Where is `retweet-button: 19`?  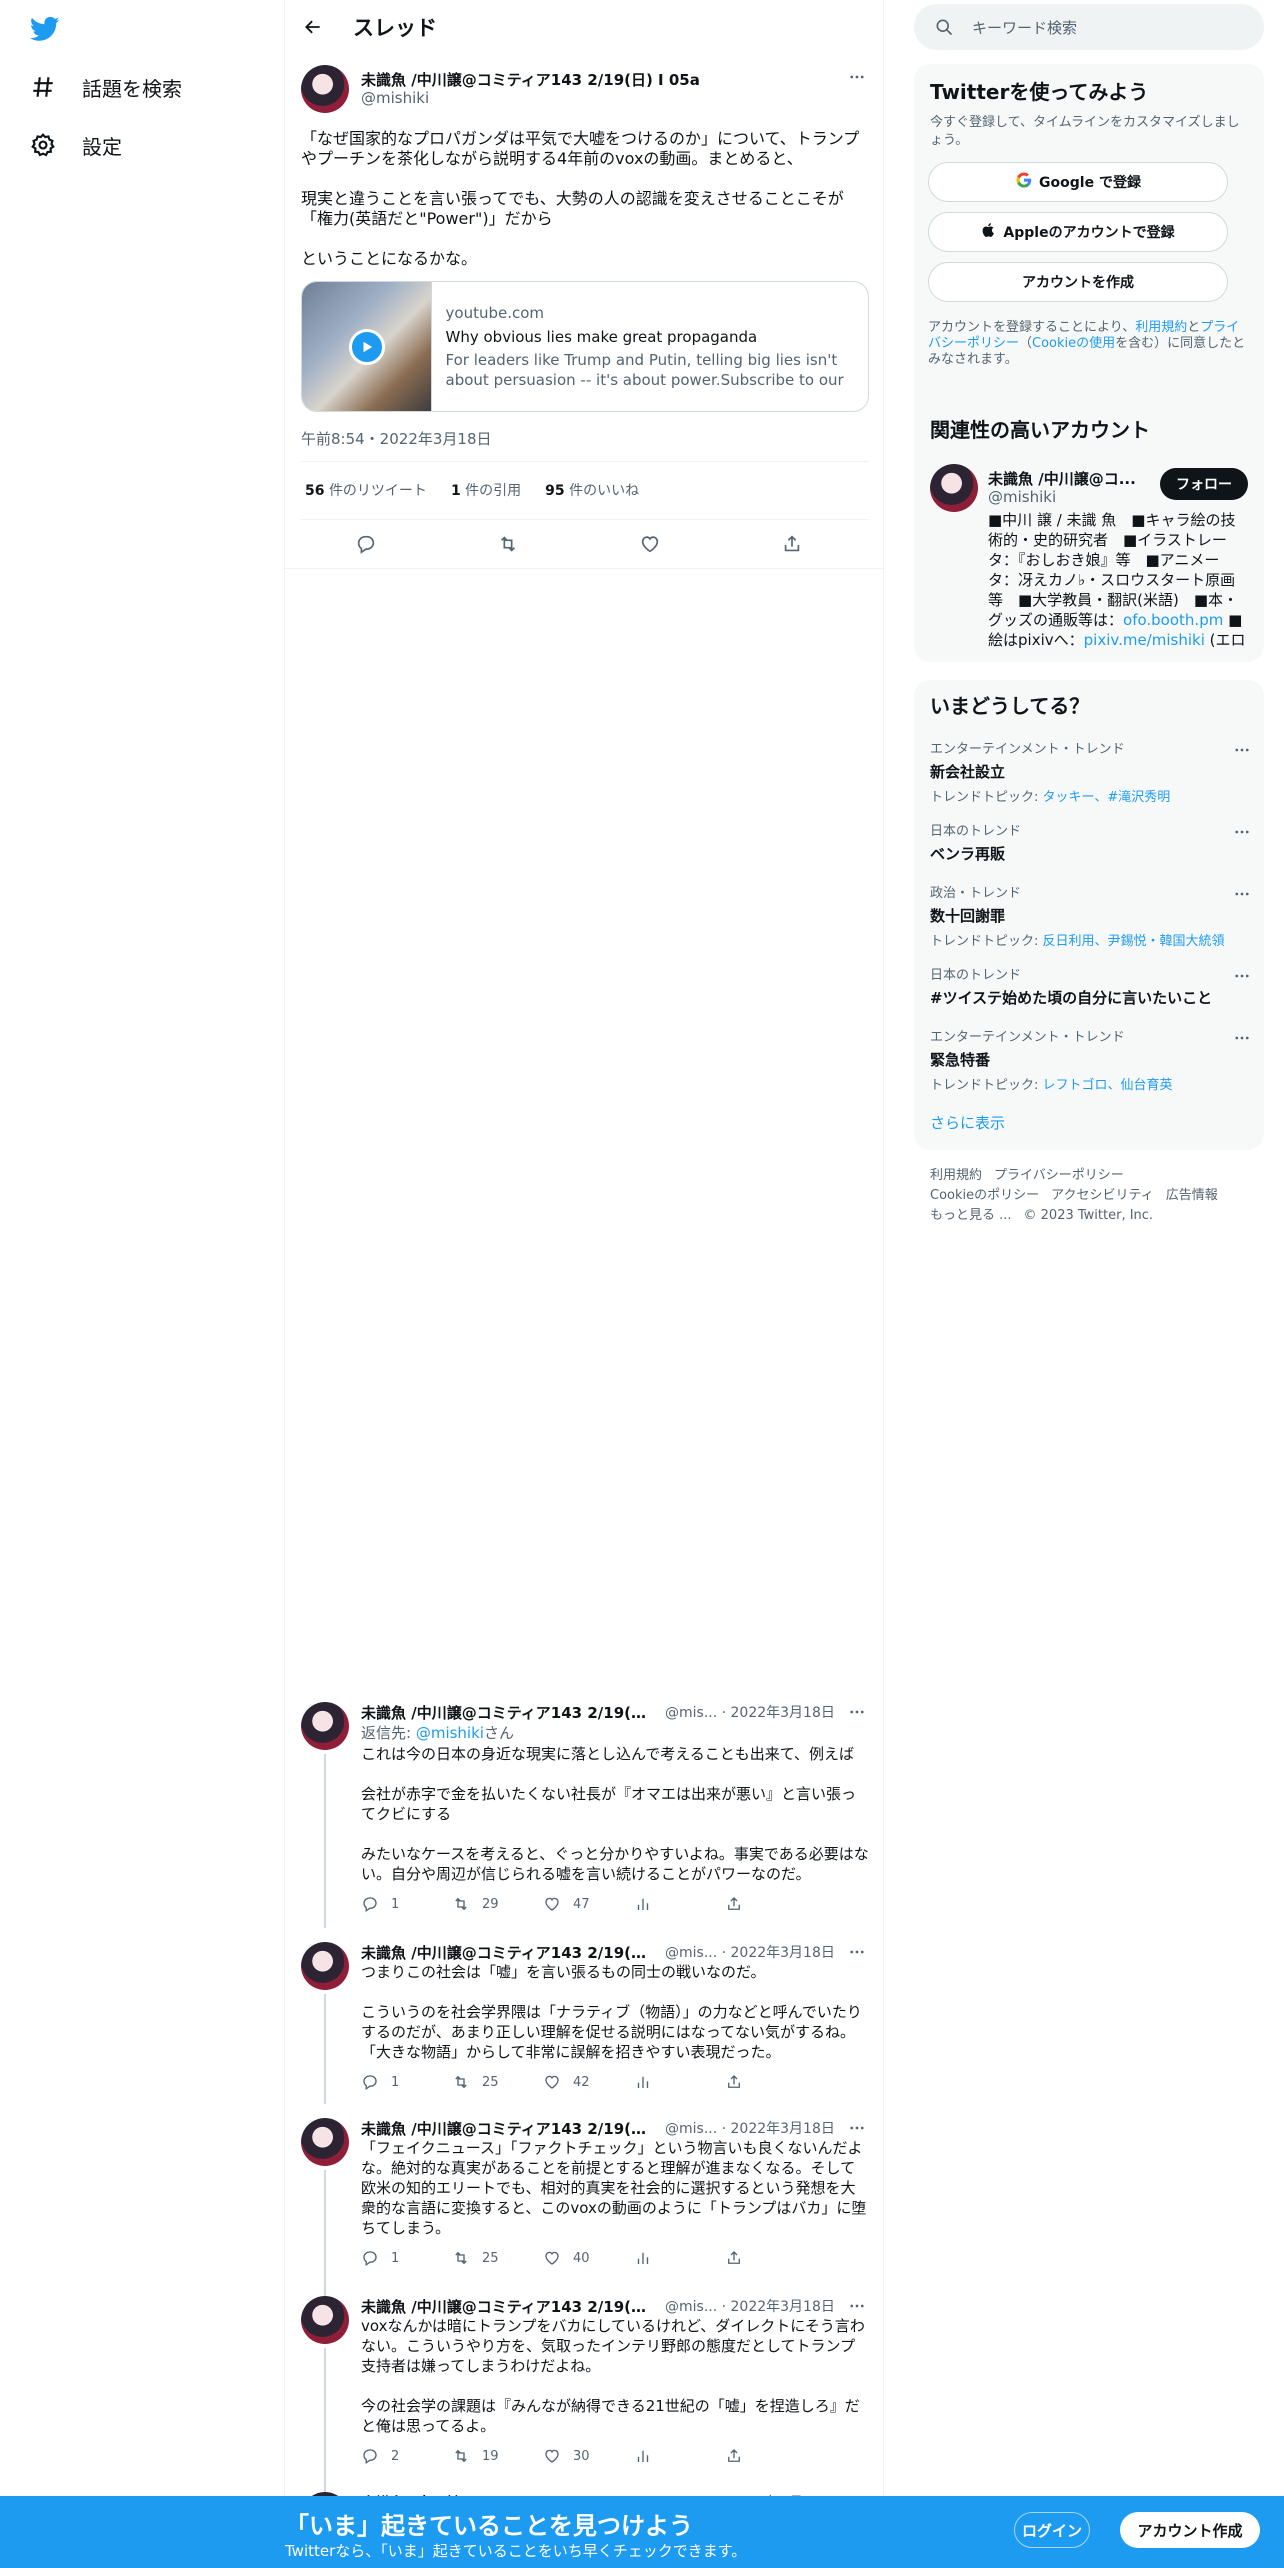
retweet-button: 19 is located at coordinates (490, 2456).